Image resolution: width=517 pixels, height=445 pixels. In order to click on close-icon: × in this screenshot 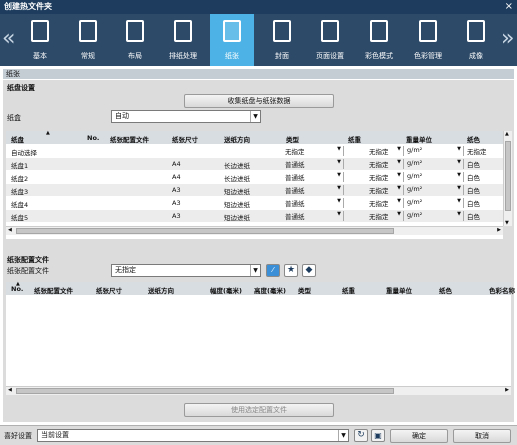, I will do `click(509, 7)`.